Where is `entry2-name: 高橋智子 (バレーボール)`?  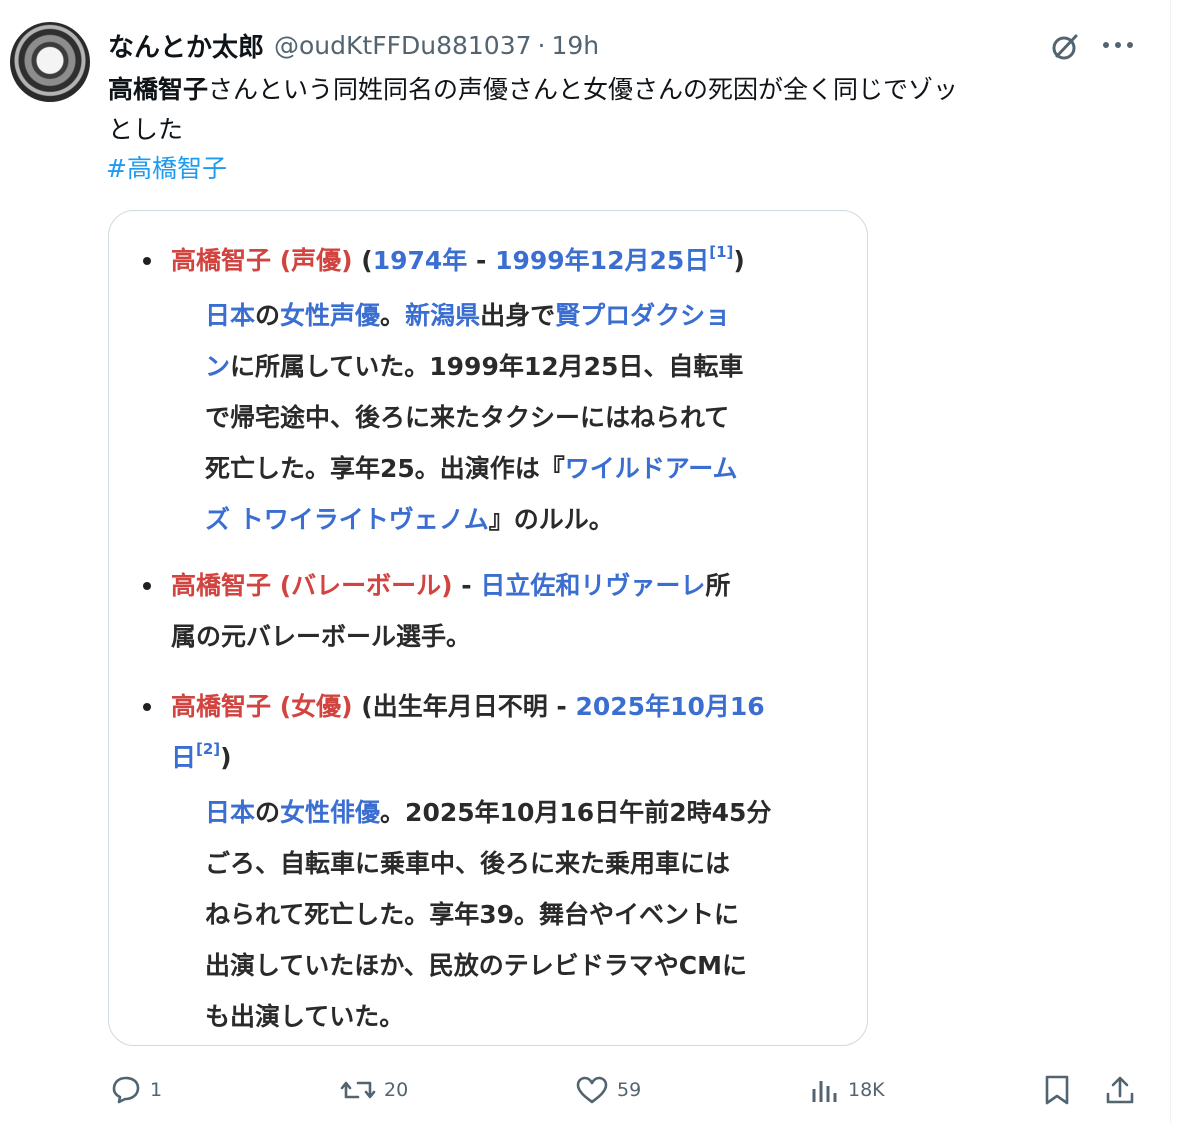 entry2-name: 高橋智子 (バレーボール) is located at coordinates (312, 585).